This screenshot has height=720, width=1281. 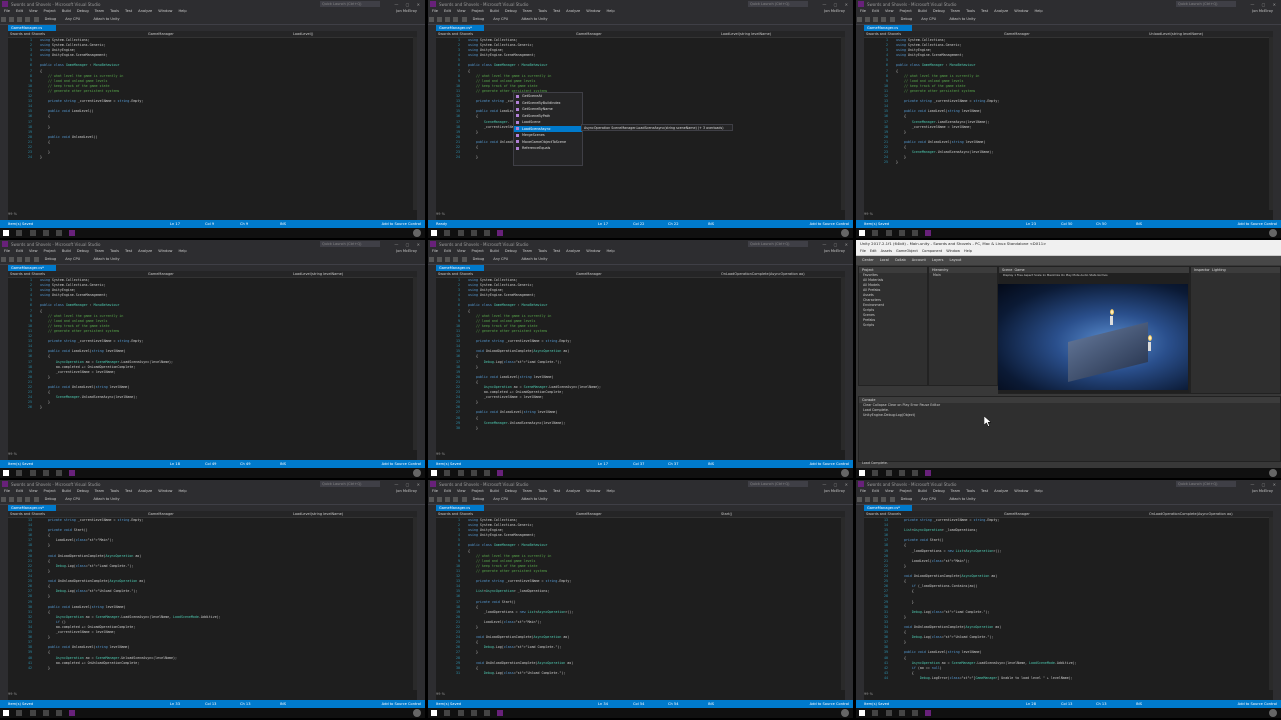 What do you see at coordinates (209, 157) in the screenshot?
I see `code-line: 24}` at bounding box center [209, 157].